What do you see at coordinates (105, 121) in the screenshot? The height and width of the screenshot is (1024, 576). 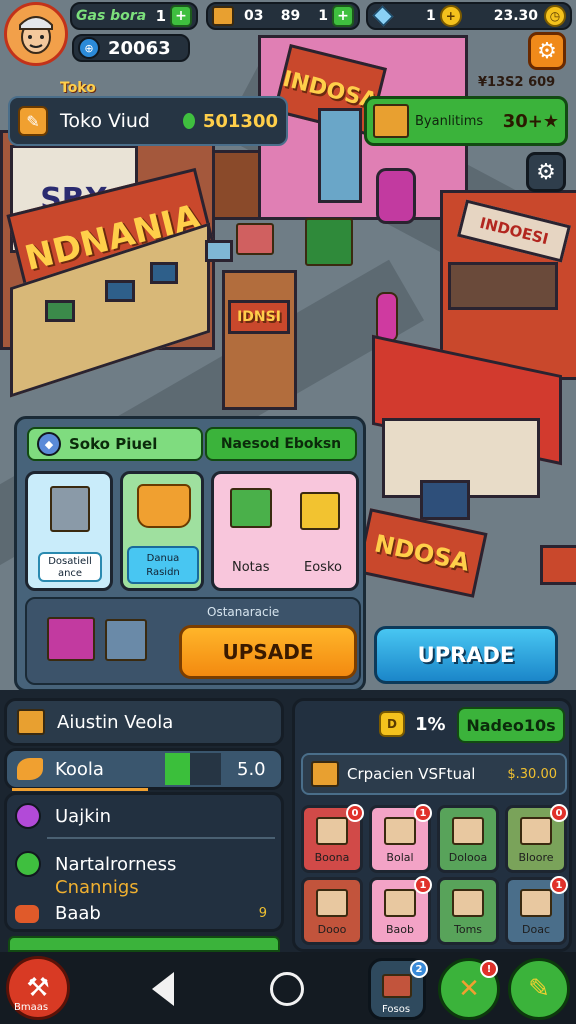 I see `store-name: Toko Viud` at bounding box center [105, 121].